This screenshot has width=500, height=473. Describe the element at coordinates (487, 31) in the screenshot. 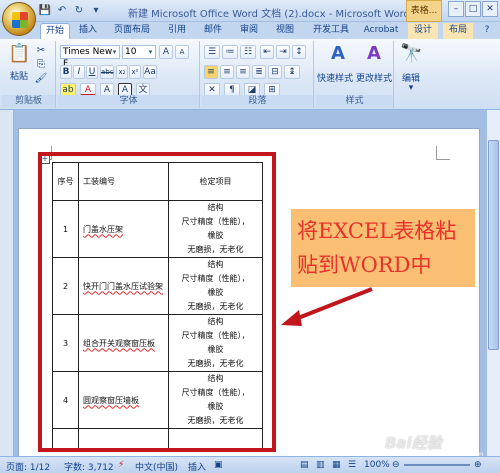

I see `help-icon: ?` at that location.